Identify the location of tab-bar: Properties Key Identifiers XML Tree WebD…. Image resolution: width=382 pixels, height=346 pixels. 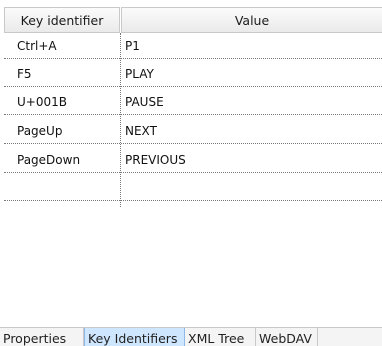
(191, 336).